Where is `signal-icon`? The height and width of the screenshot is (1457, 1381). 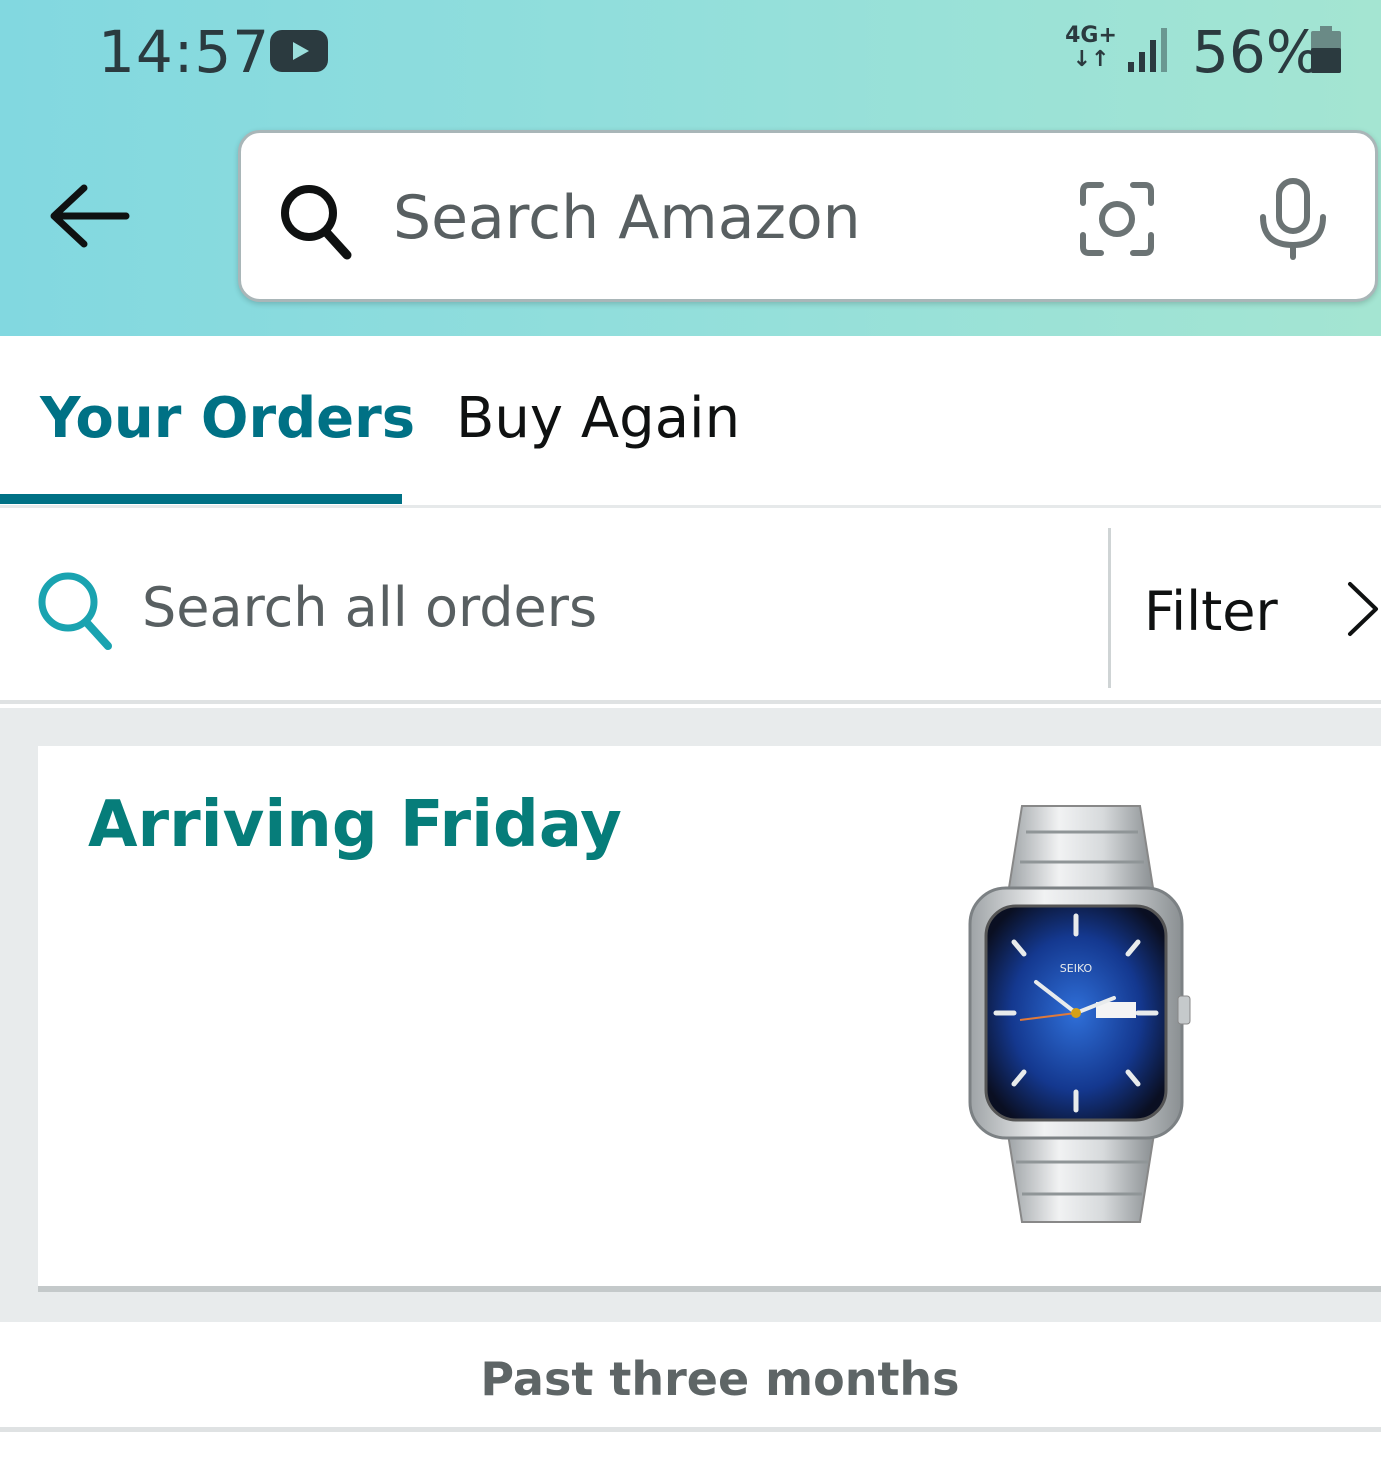 signal-icon is located at coordinates (1147, 50).